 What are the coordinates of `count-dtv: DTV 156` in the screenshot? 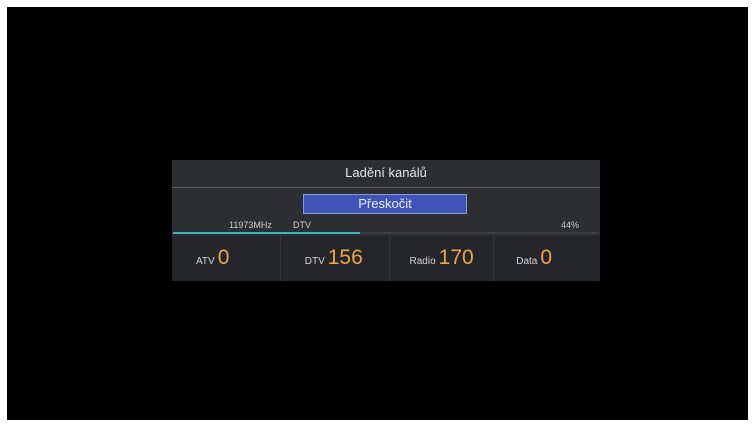 It's located at (334, 258).